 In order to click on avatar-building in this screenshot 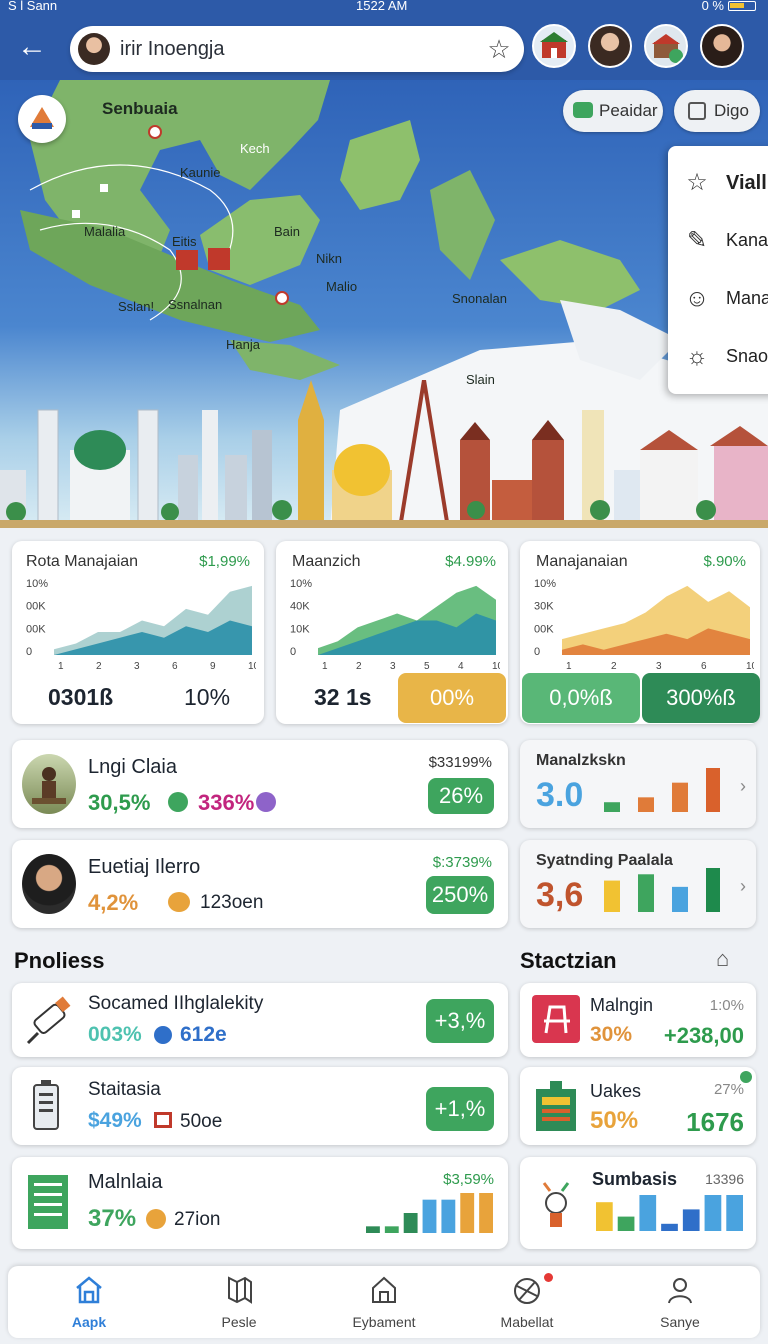, I will do `click(554, 46)`.